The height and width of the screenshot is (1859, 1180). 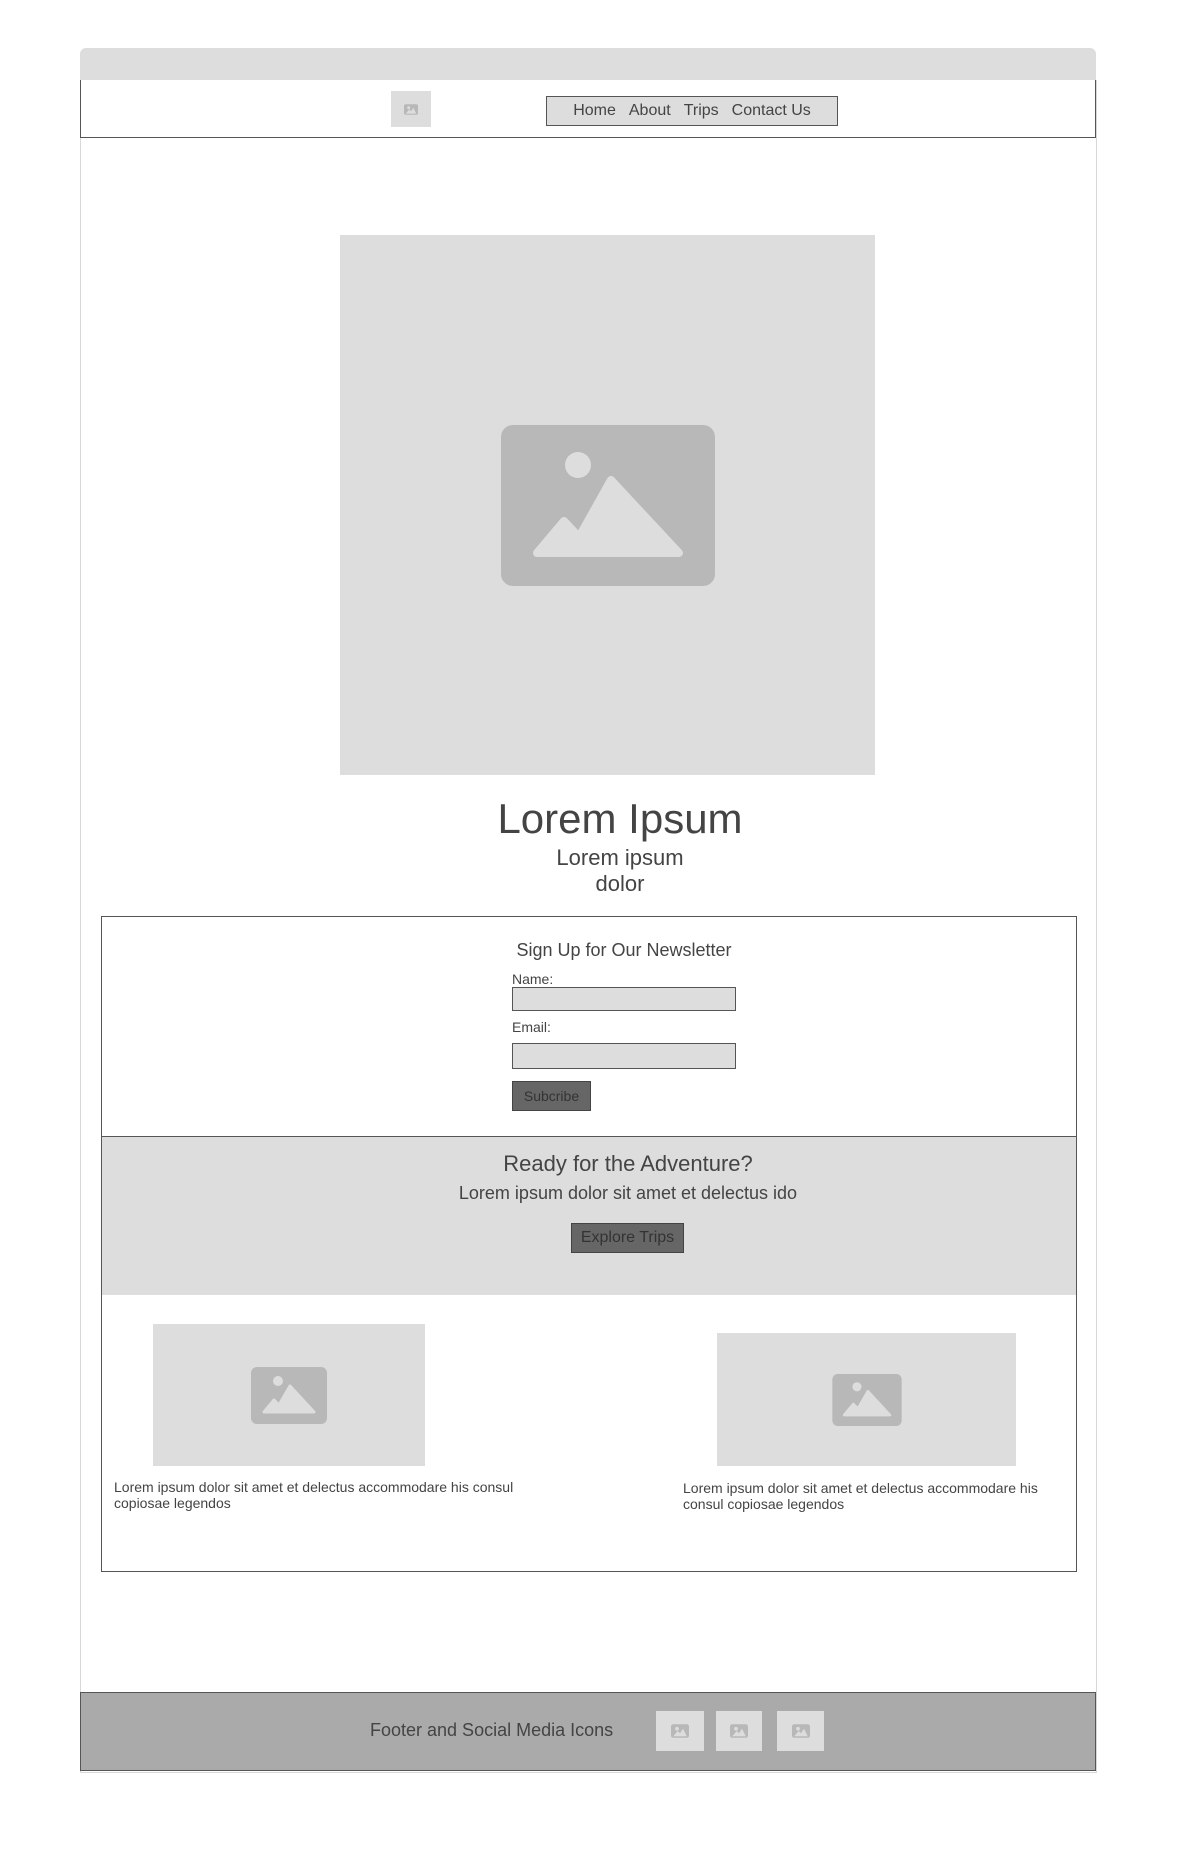 I want to click on name-field, so click(x=624, y=999).